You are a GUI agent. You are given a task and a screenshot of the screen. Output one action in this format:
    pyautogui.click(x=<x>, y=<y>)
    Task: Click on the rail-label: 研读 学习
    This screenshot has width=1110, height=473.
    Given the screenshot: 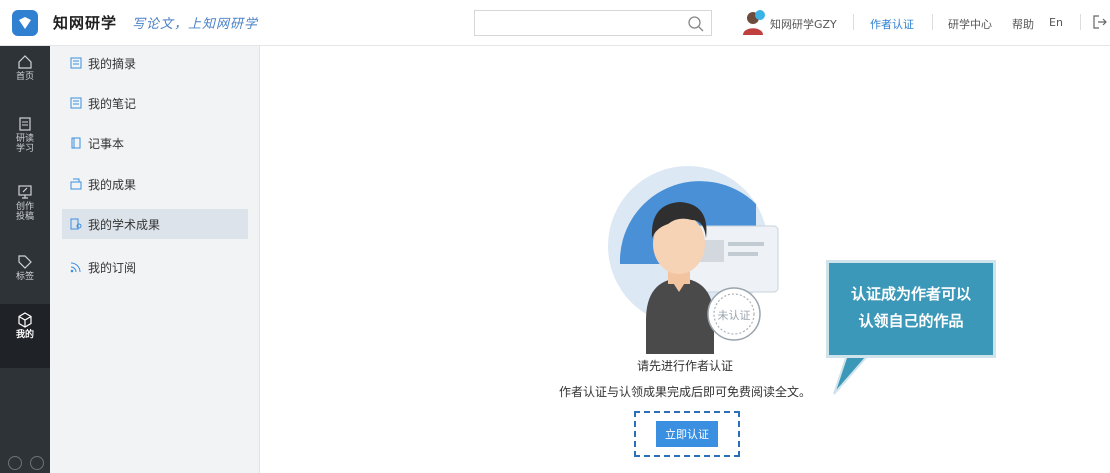 What is the action you would take?
    pyautogui.click(x=24, y=144)
    